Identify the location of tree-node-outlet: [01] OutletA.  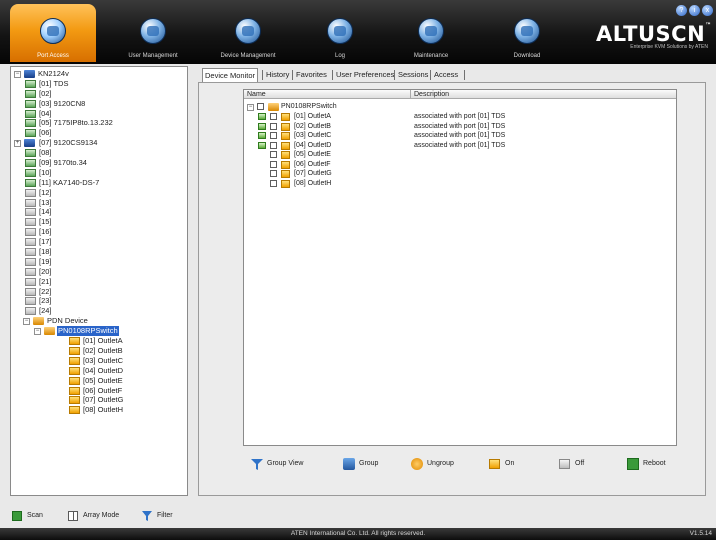
(99, 341).